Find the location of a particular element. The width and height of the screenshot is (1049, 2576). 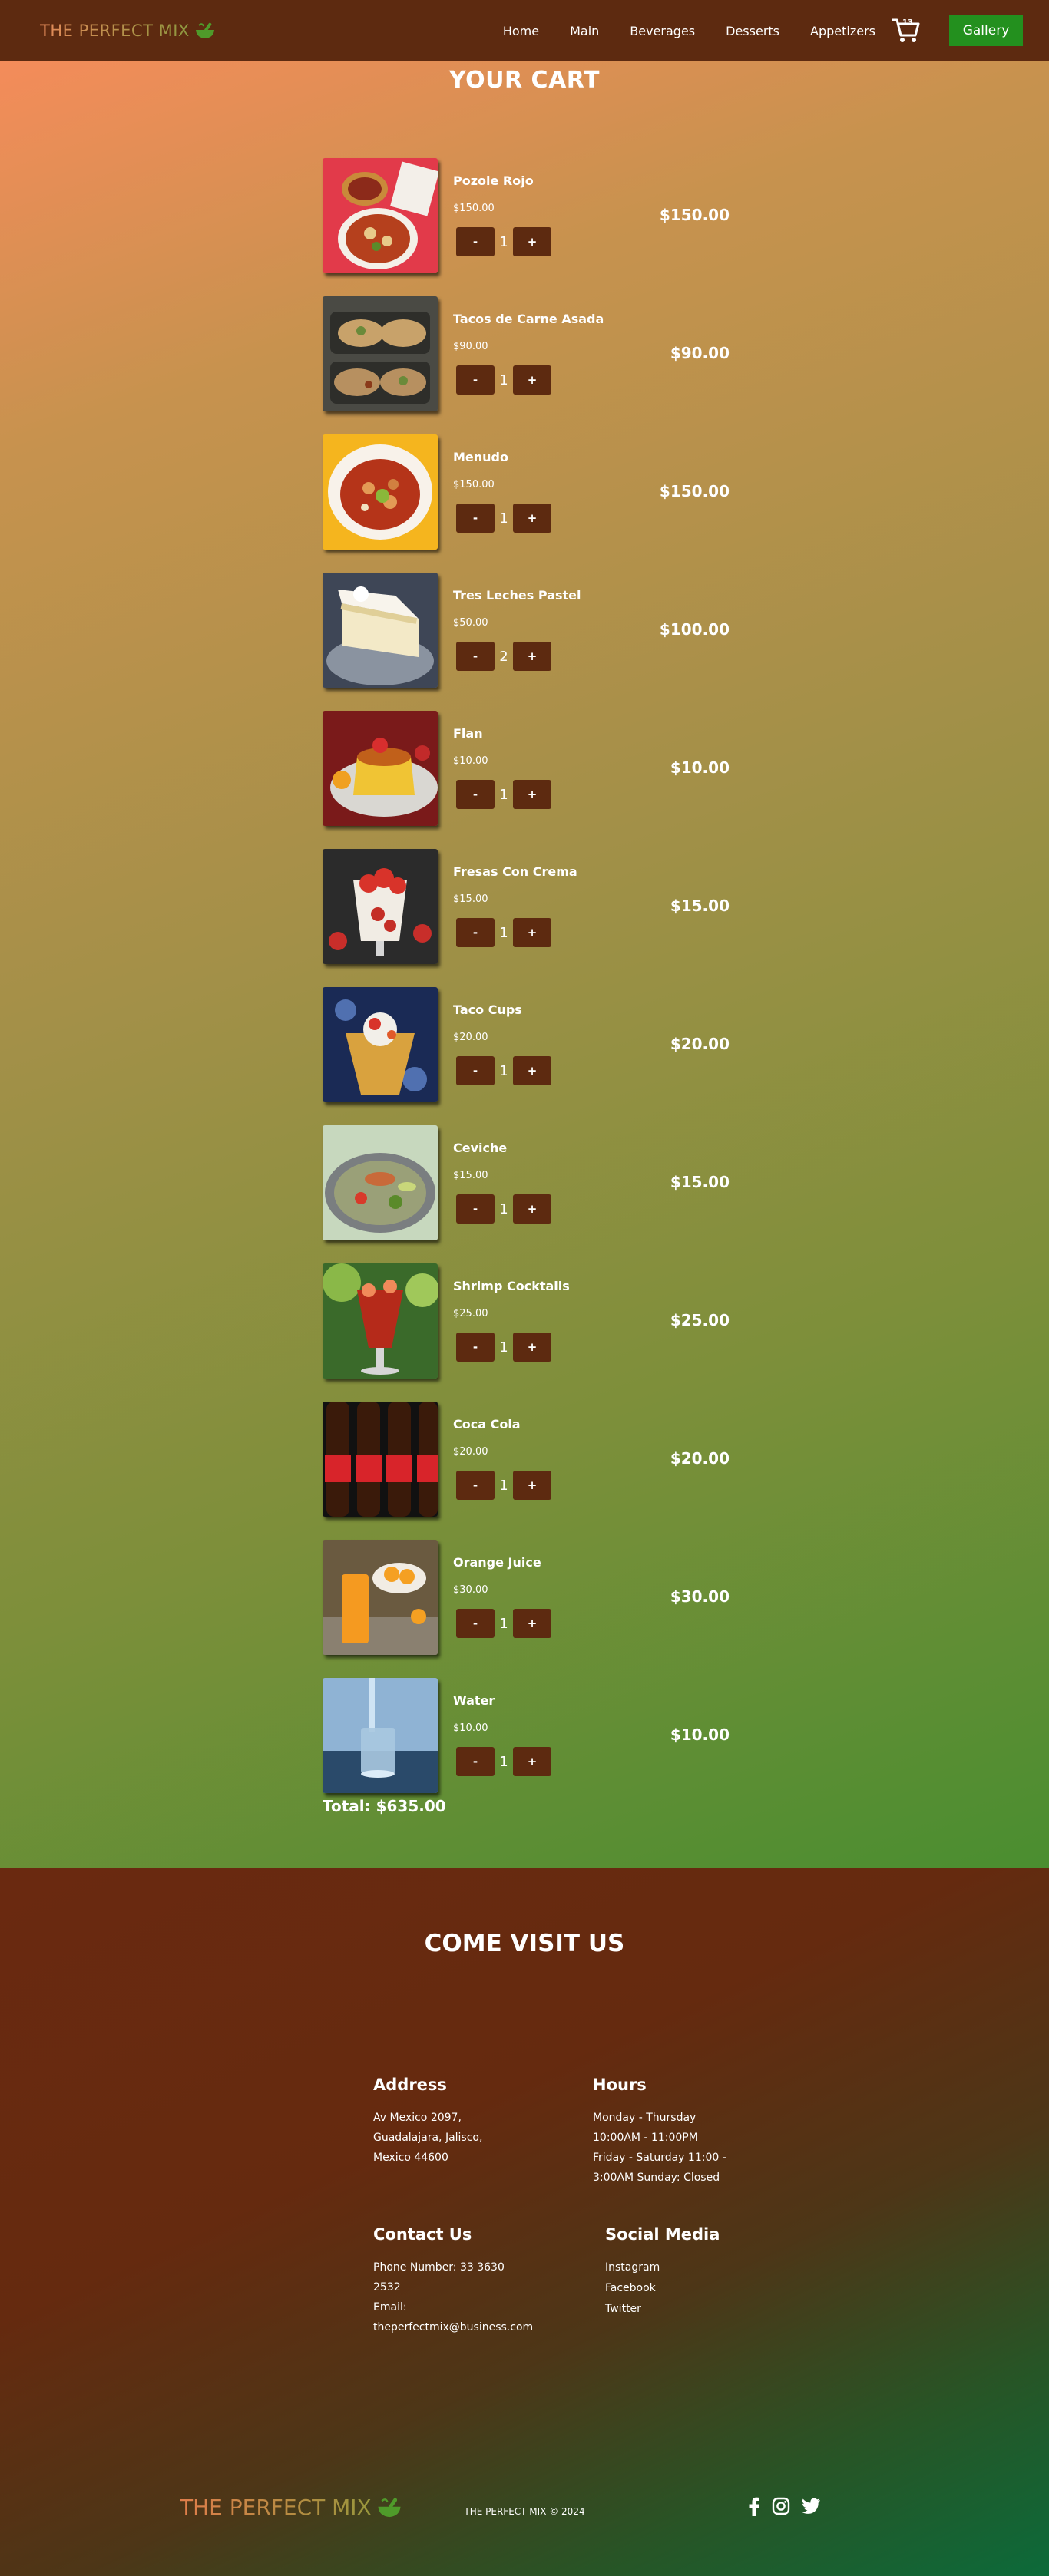

nav-home: Home is located at coordinates (521, 31).